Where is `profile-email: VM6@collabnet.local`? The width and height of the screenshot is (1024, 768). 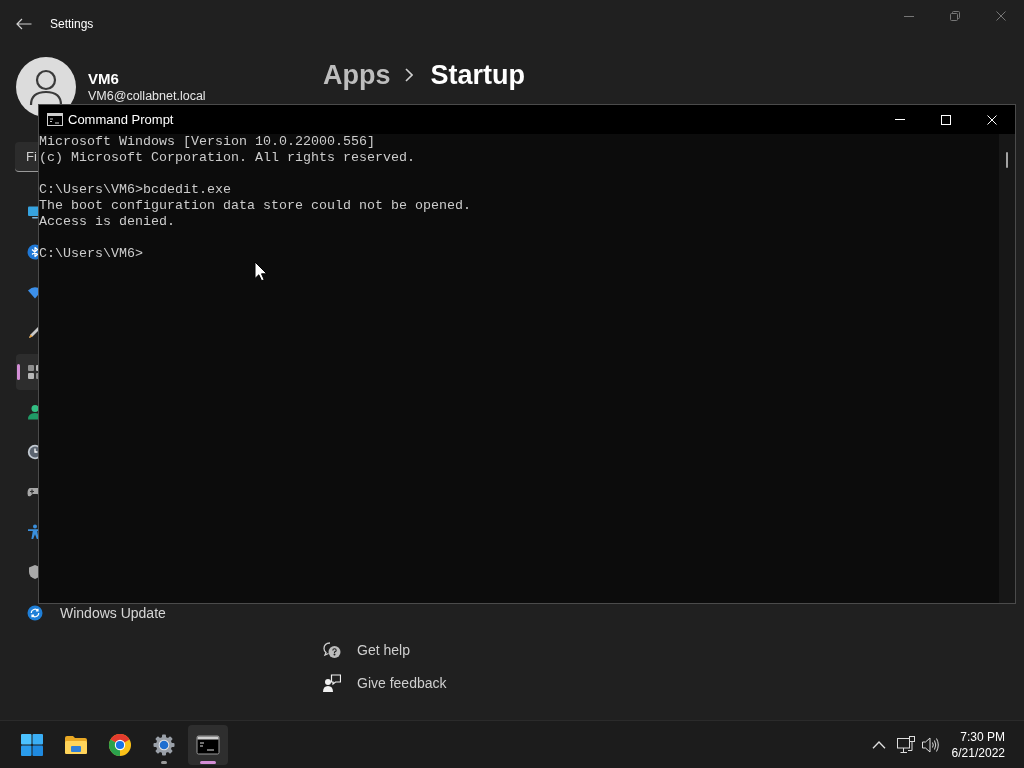
profile-email: VM6@collabnet.local is located at coordinates (147, 96).